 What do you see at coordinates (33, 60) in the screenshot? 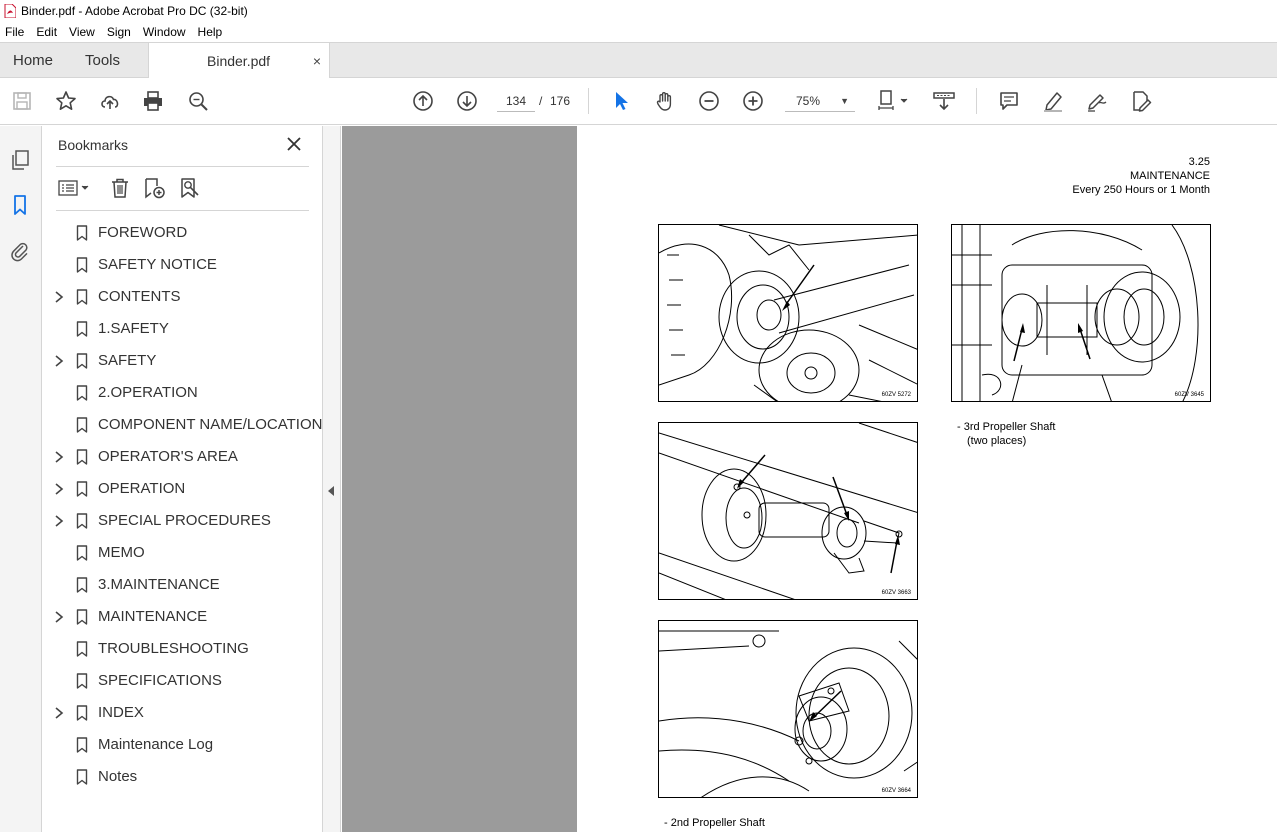
I see `tab-home: Home` at bounding box center [33, 60].